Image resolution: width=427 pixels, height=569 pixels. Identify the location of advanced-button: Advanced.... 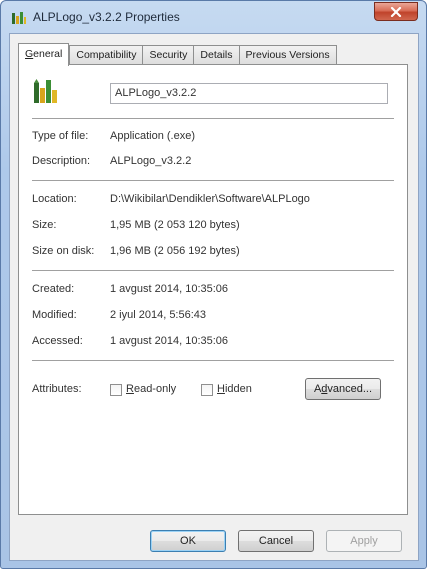
(343, 389).